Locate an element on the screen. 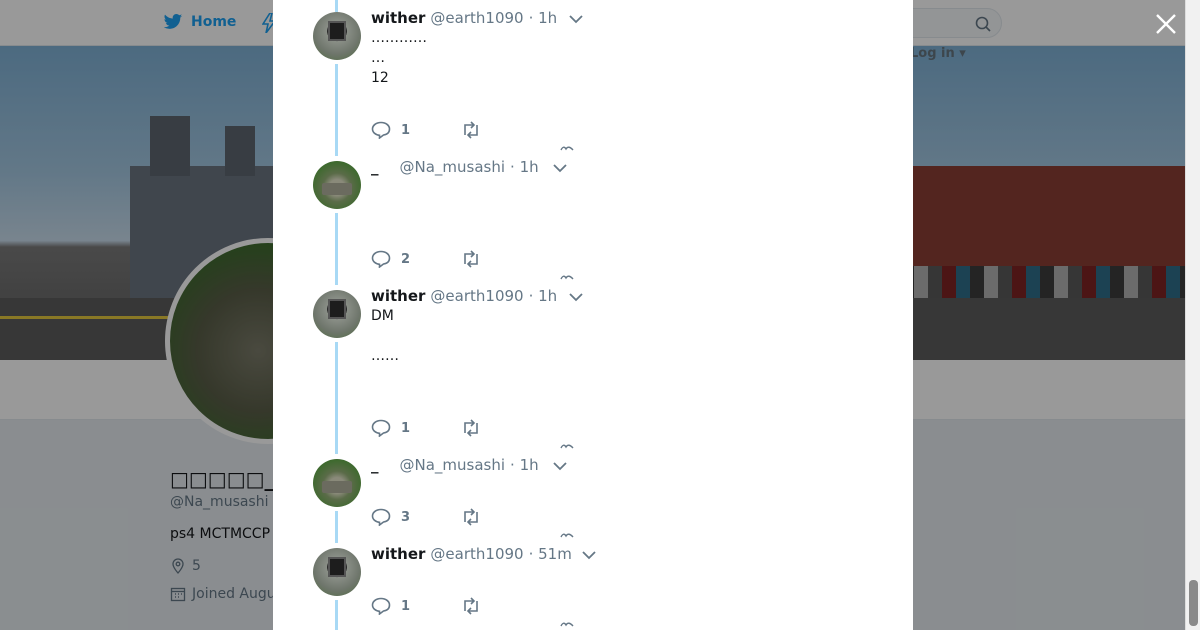 This screenshot has width=1200, height=630. close-icon is located at coordinates (1166, 24).